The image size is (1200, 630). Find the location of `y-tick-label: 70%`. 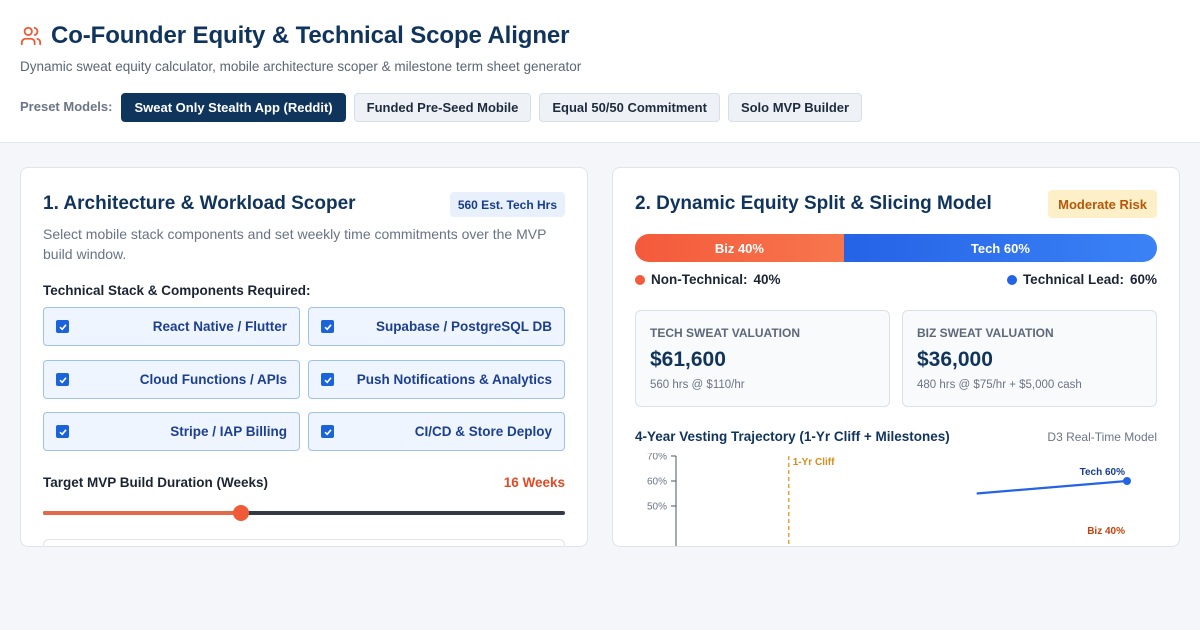

y-tick-label: 70% is located at coordinates (657, 458).